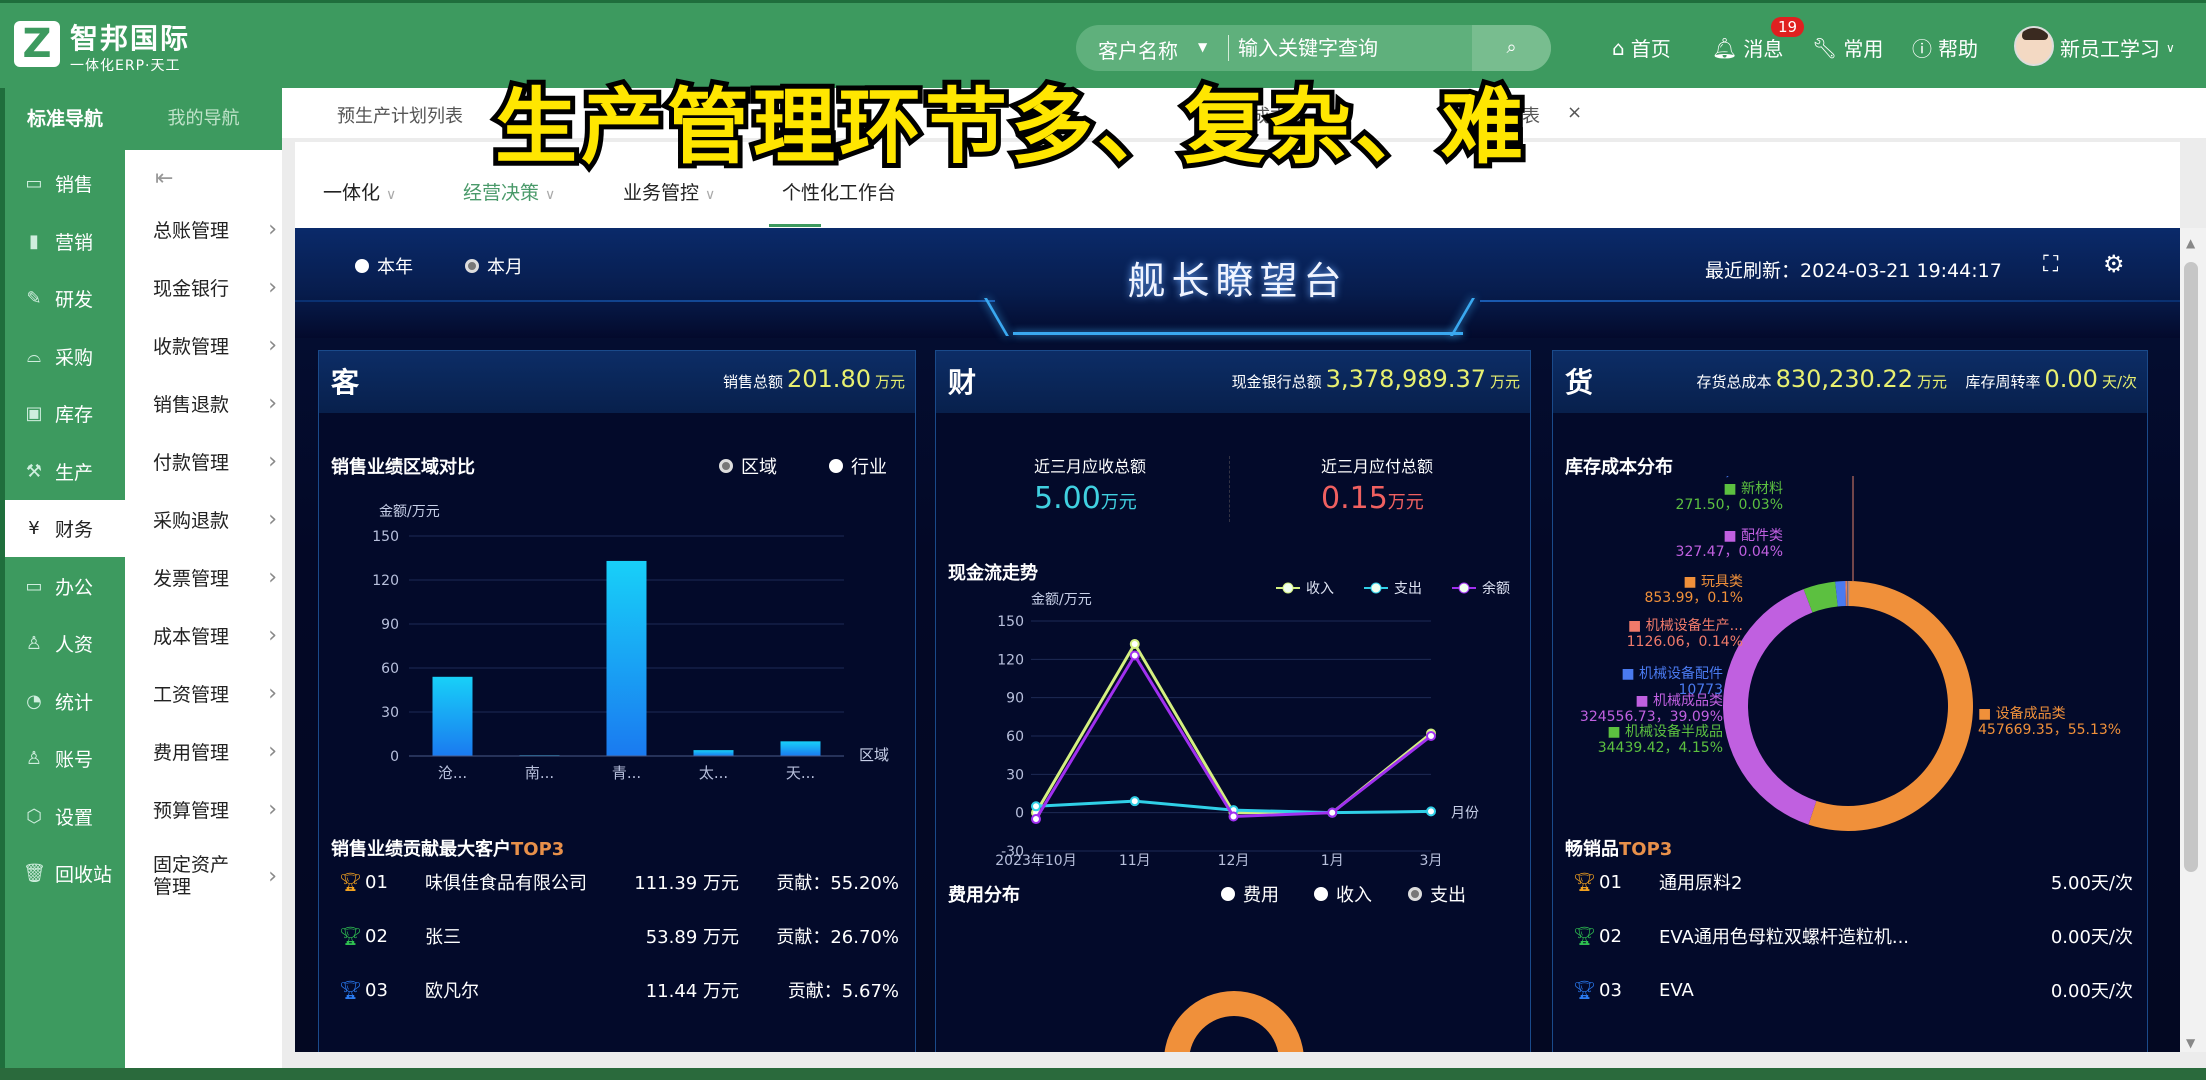  What do you see at coordinates (1853, 990) in the screenshot?
I see `list-item: 🏆︎ 03 EVA 0.00天/次` at bounding box center [1853, 990].